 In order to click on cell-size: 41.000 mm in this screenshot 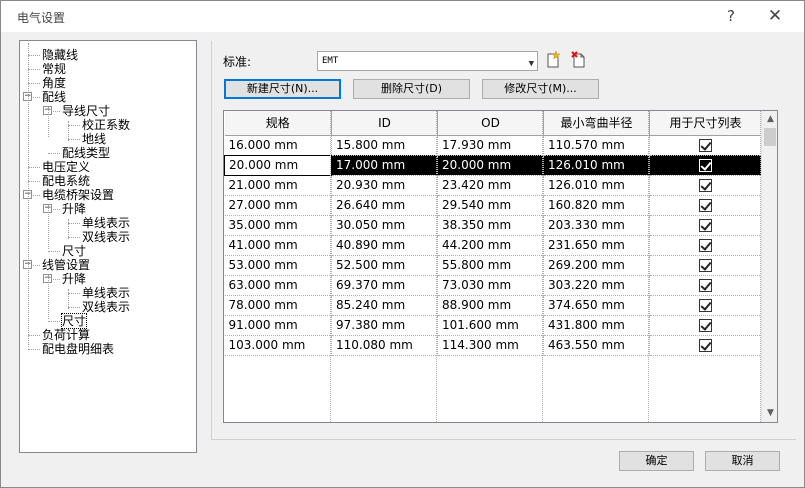, I will do `click(278, 245)`.